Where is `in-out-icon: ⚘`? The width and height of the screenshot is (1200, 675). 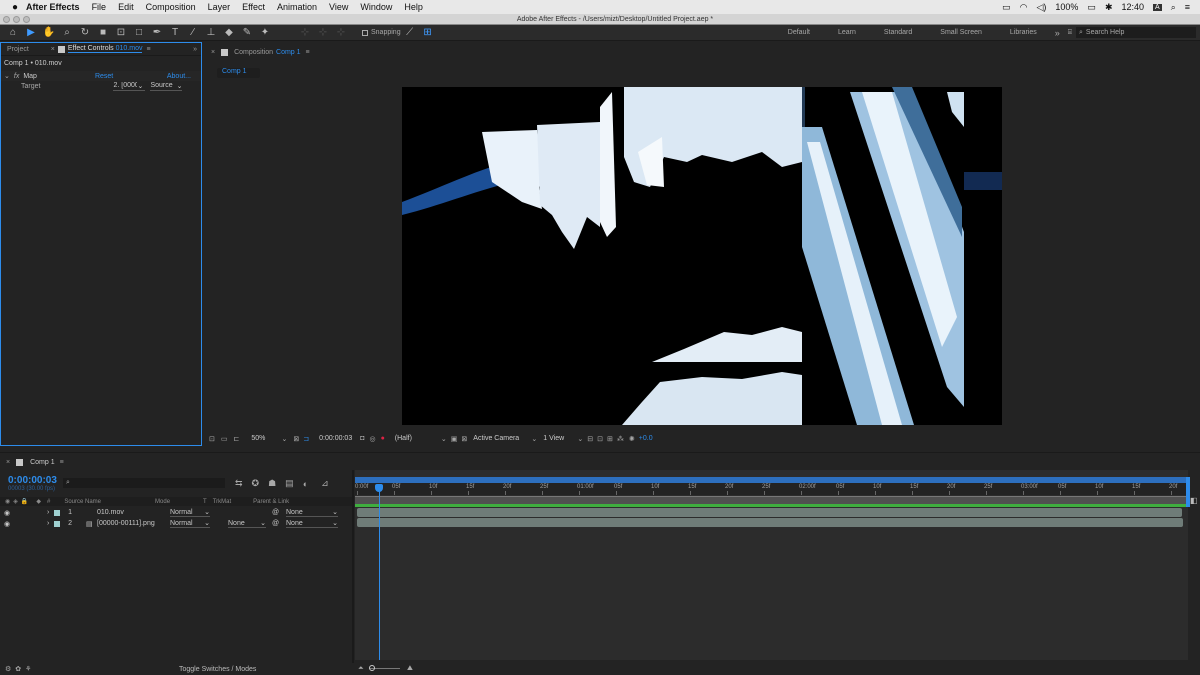
in-out-icon: ⚘ is located at coordinates (28, 669).